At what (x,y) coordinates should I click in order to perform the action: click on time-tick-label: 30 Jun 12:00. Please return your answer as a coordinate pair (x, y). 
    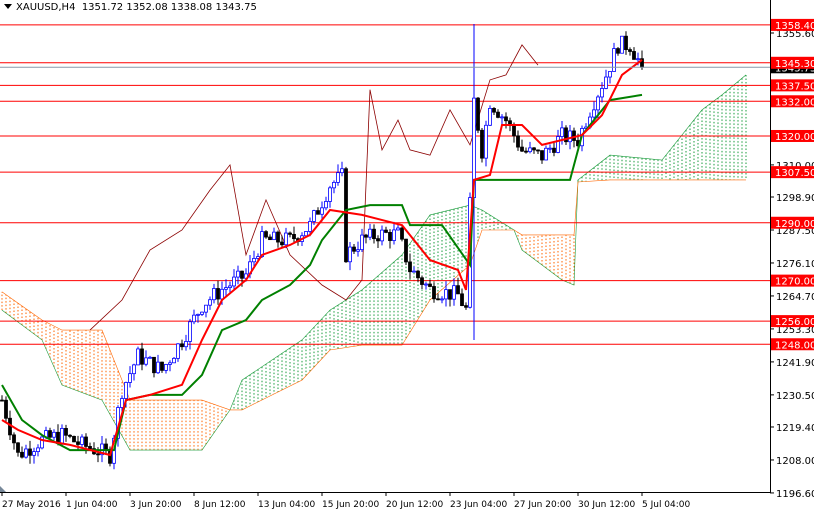
    Looking at the image, I should click on (606, 505).